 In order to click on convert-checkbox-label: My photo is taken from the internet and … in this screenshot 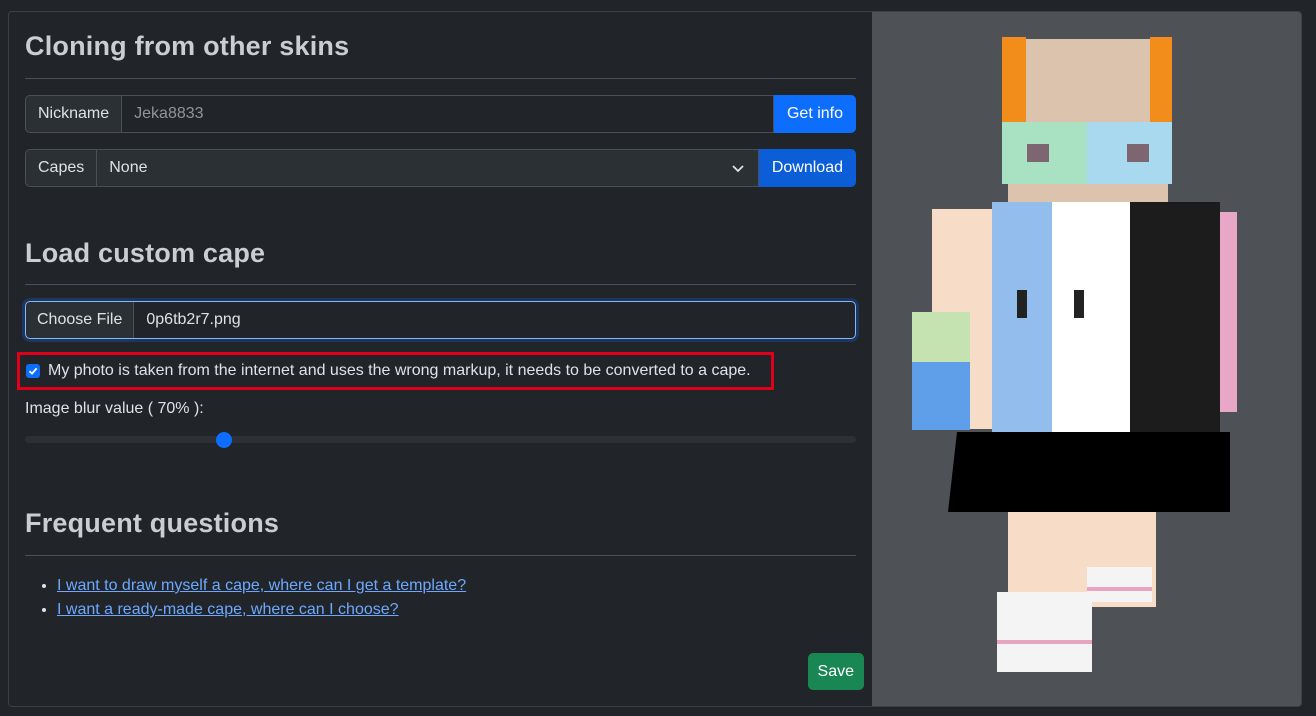, I will do `click(399, 370)`.